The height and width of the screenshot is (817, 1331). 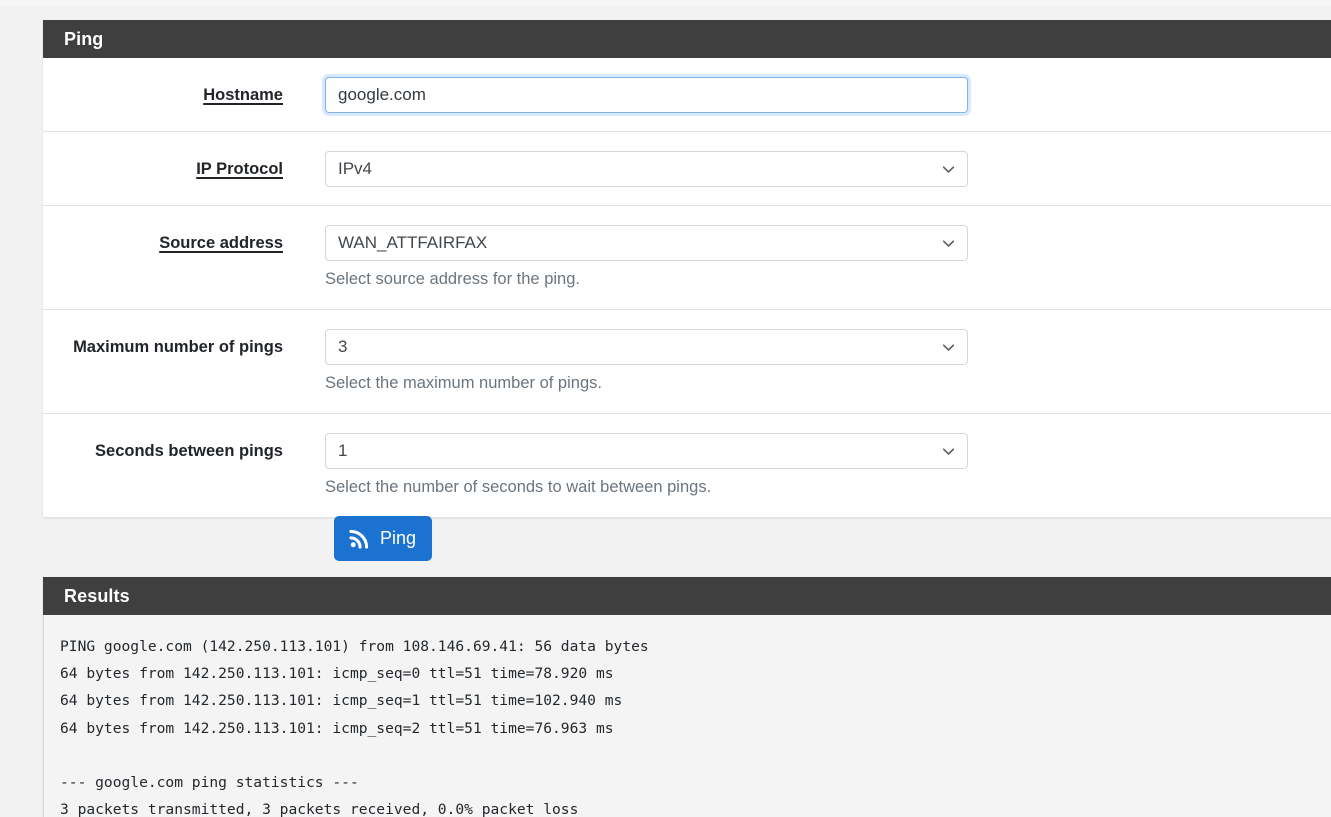 I want to click on maximum-number-of-pings-select: 3, so click(x=646, y=347).